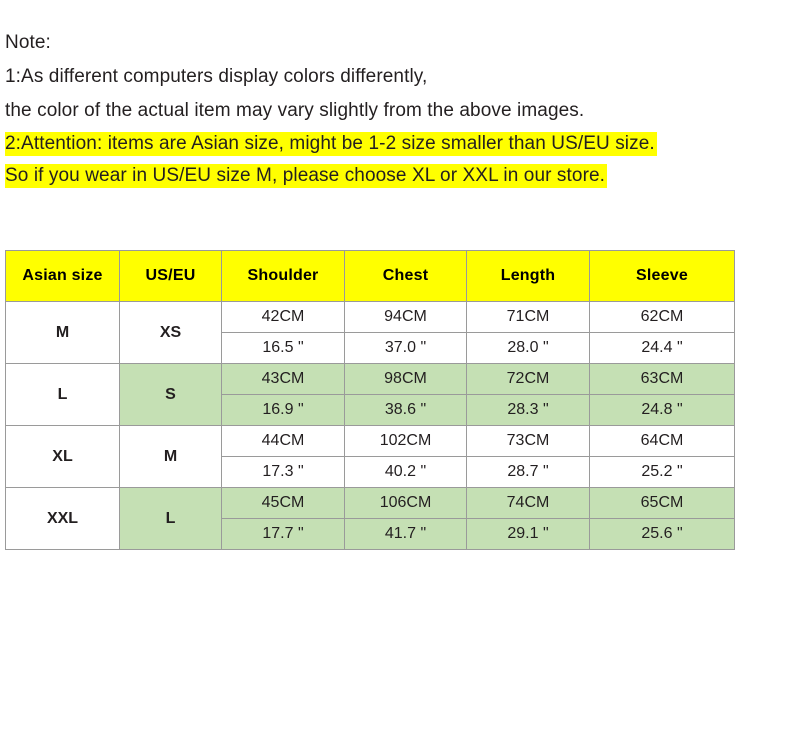  What do you see at coordinates (662, 276) in the screenshot?
I see `column-header-sleeve: Sleeve` at bounding box center [662, 276].